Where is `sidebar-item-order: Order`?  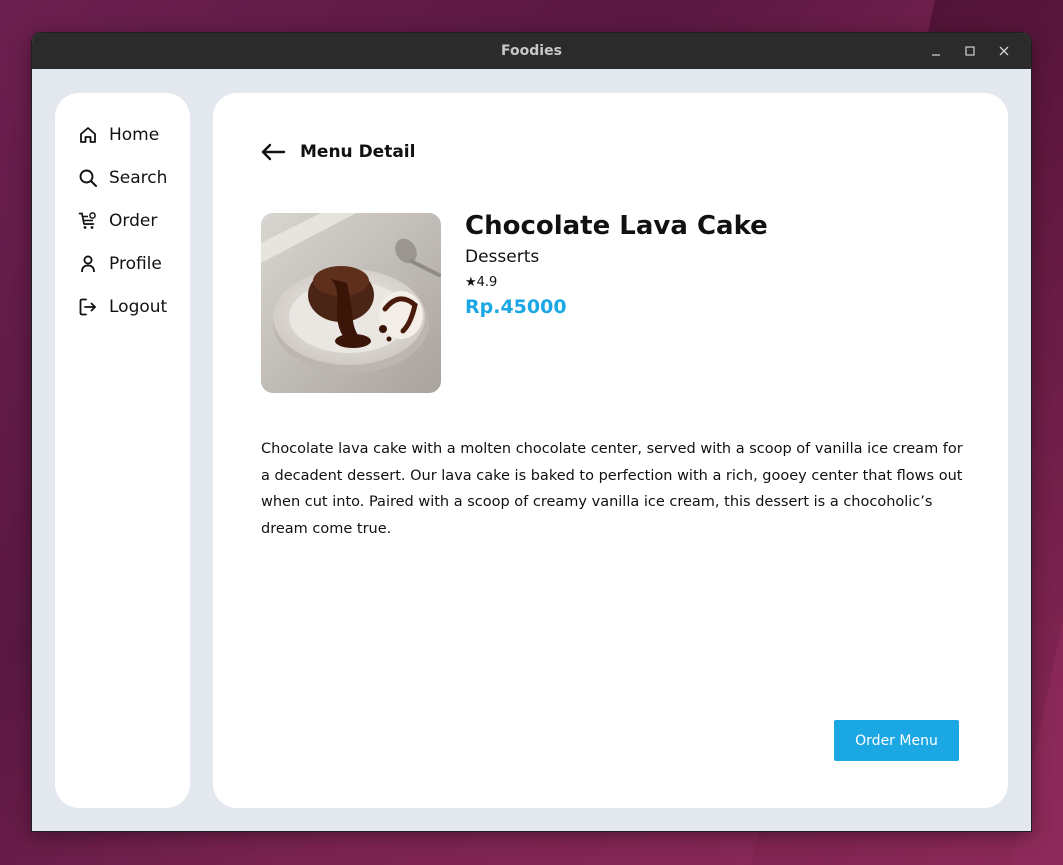 sidebar-item-order: Order is located at coordinates (122, 220).